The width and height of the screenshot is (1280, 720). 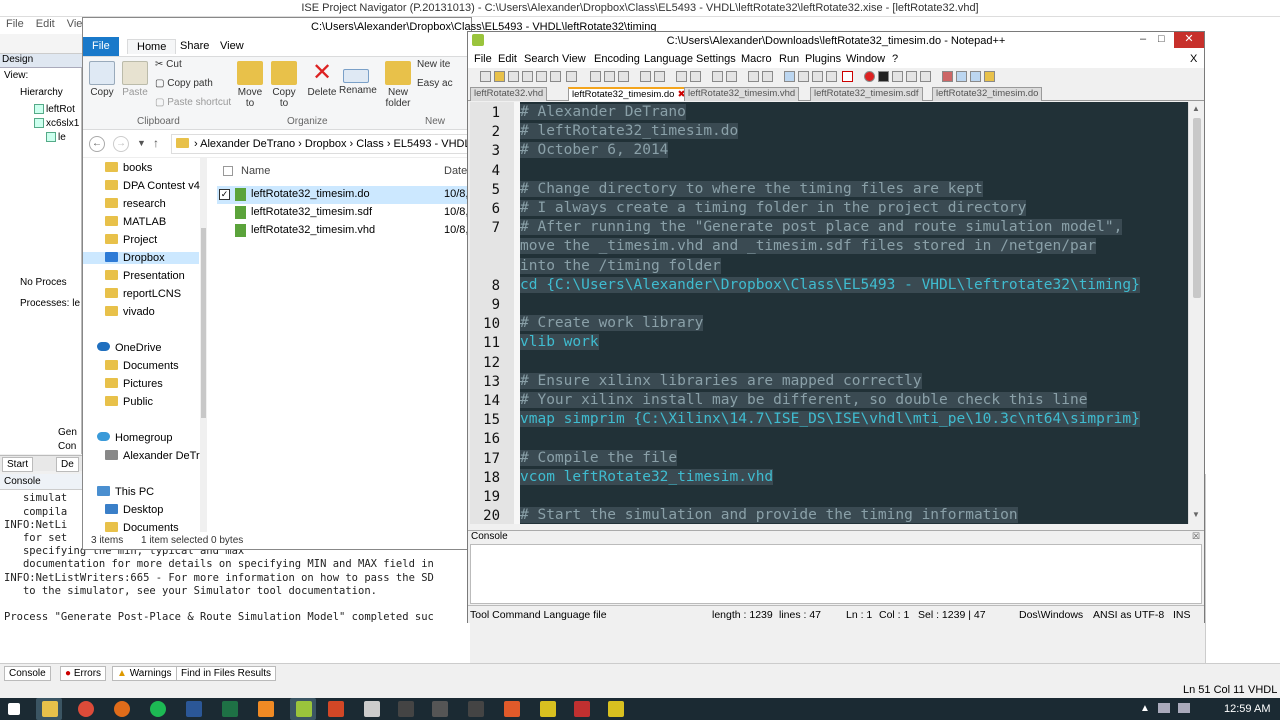 I want to click on cut-button: ✂ Cut, so click(x=168, y=64).